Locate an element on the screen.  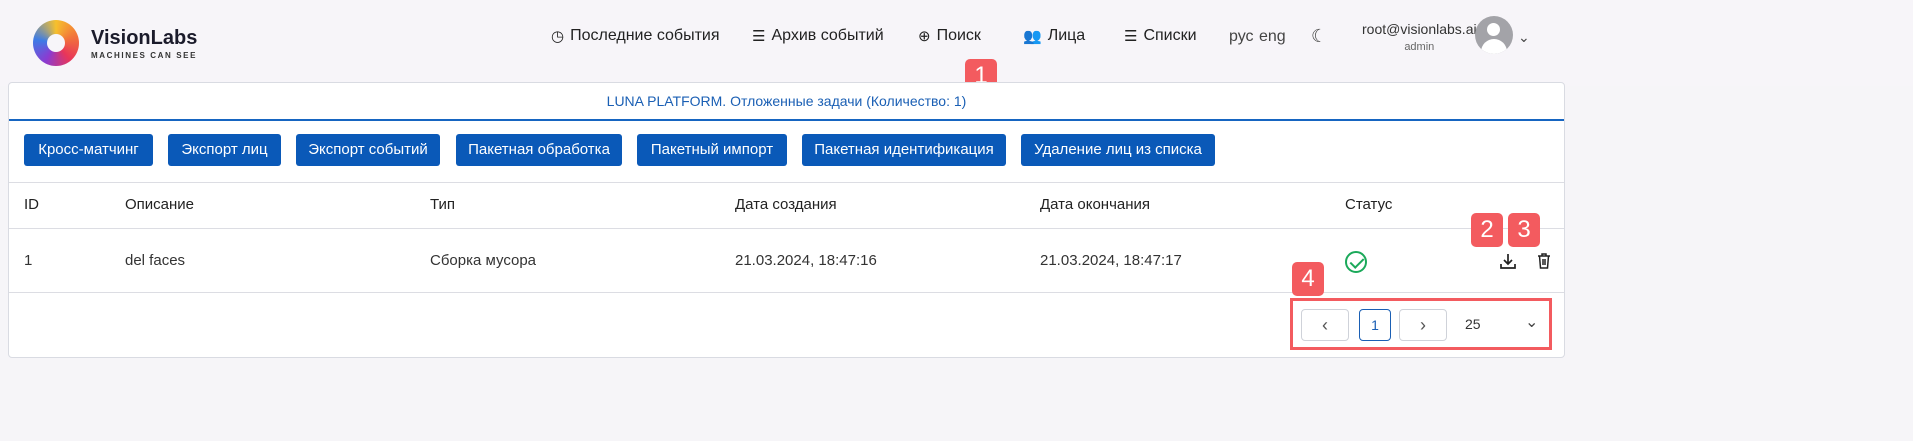
download-icon is located at coordinates (1508, 261).